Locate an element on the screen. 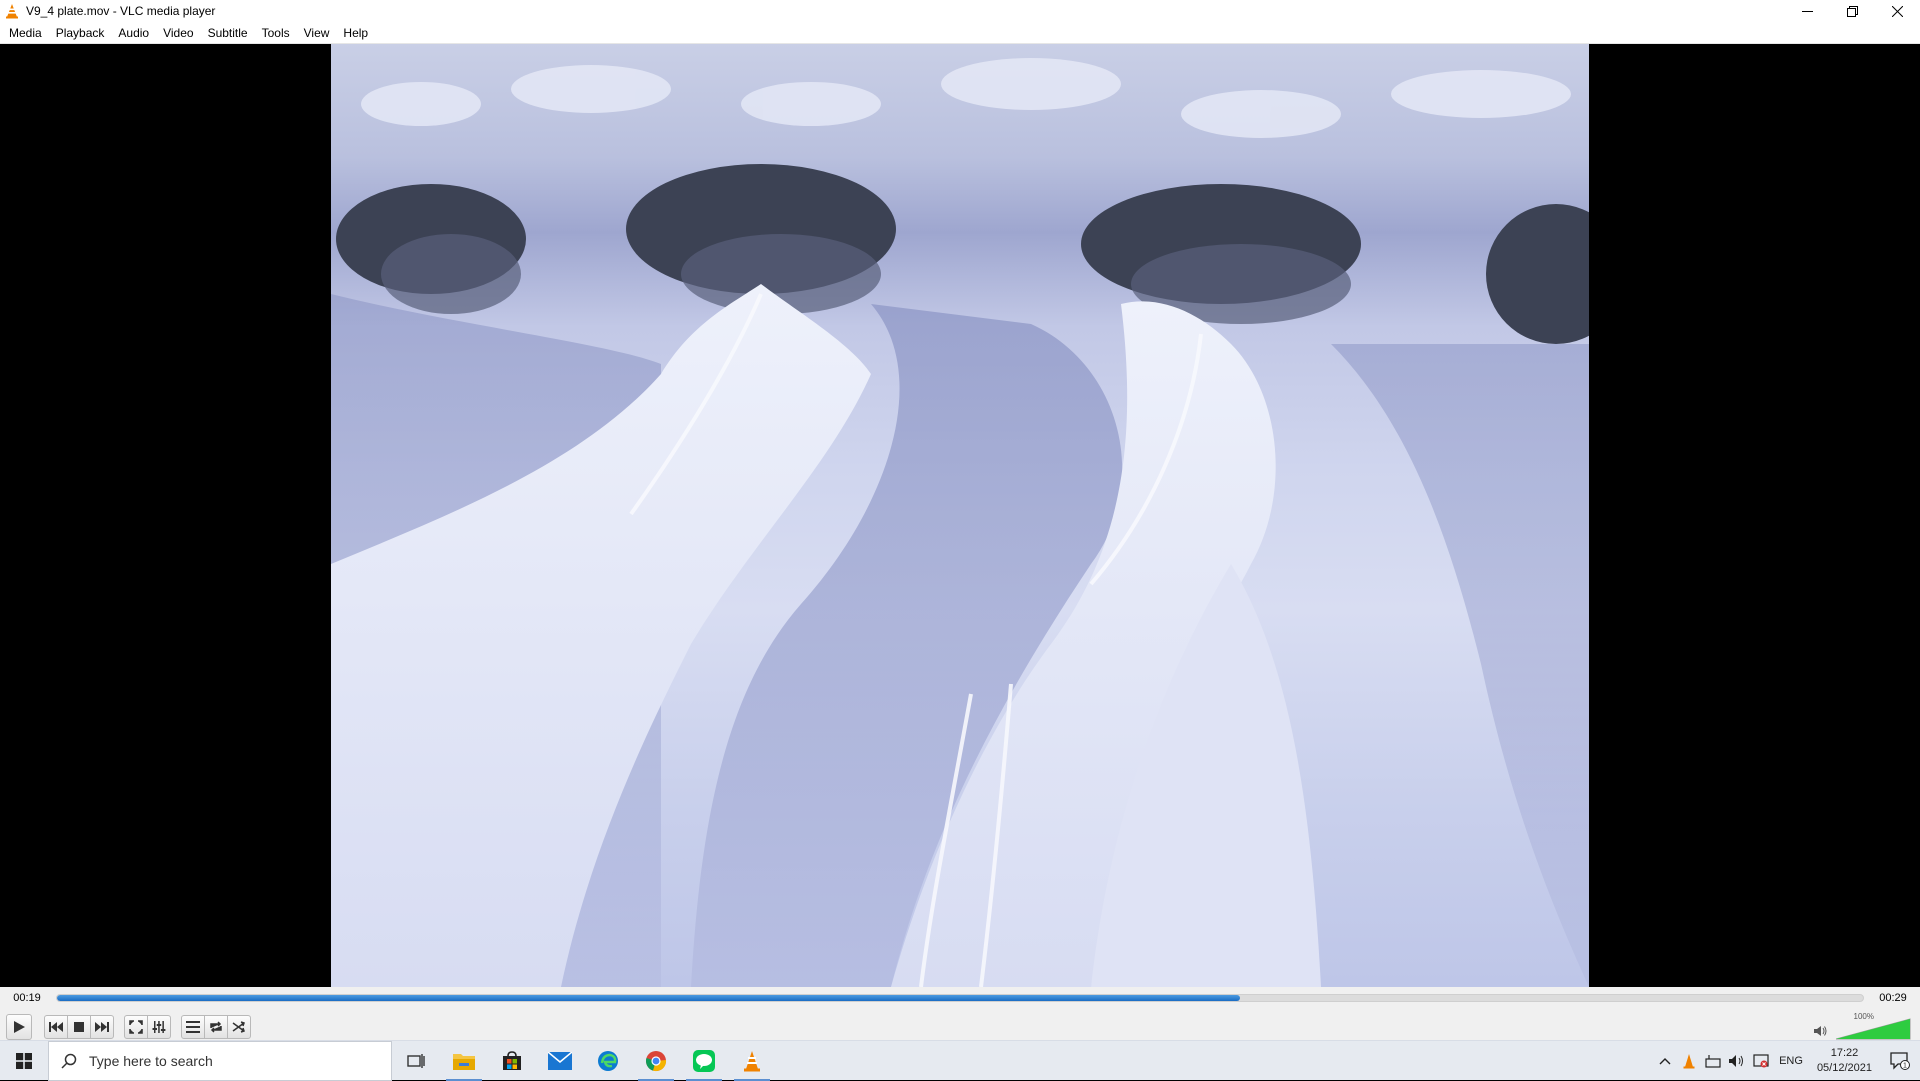  tray-volume is located at coordinates (1737, 1061).